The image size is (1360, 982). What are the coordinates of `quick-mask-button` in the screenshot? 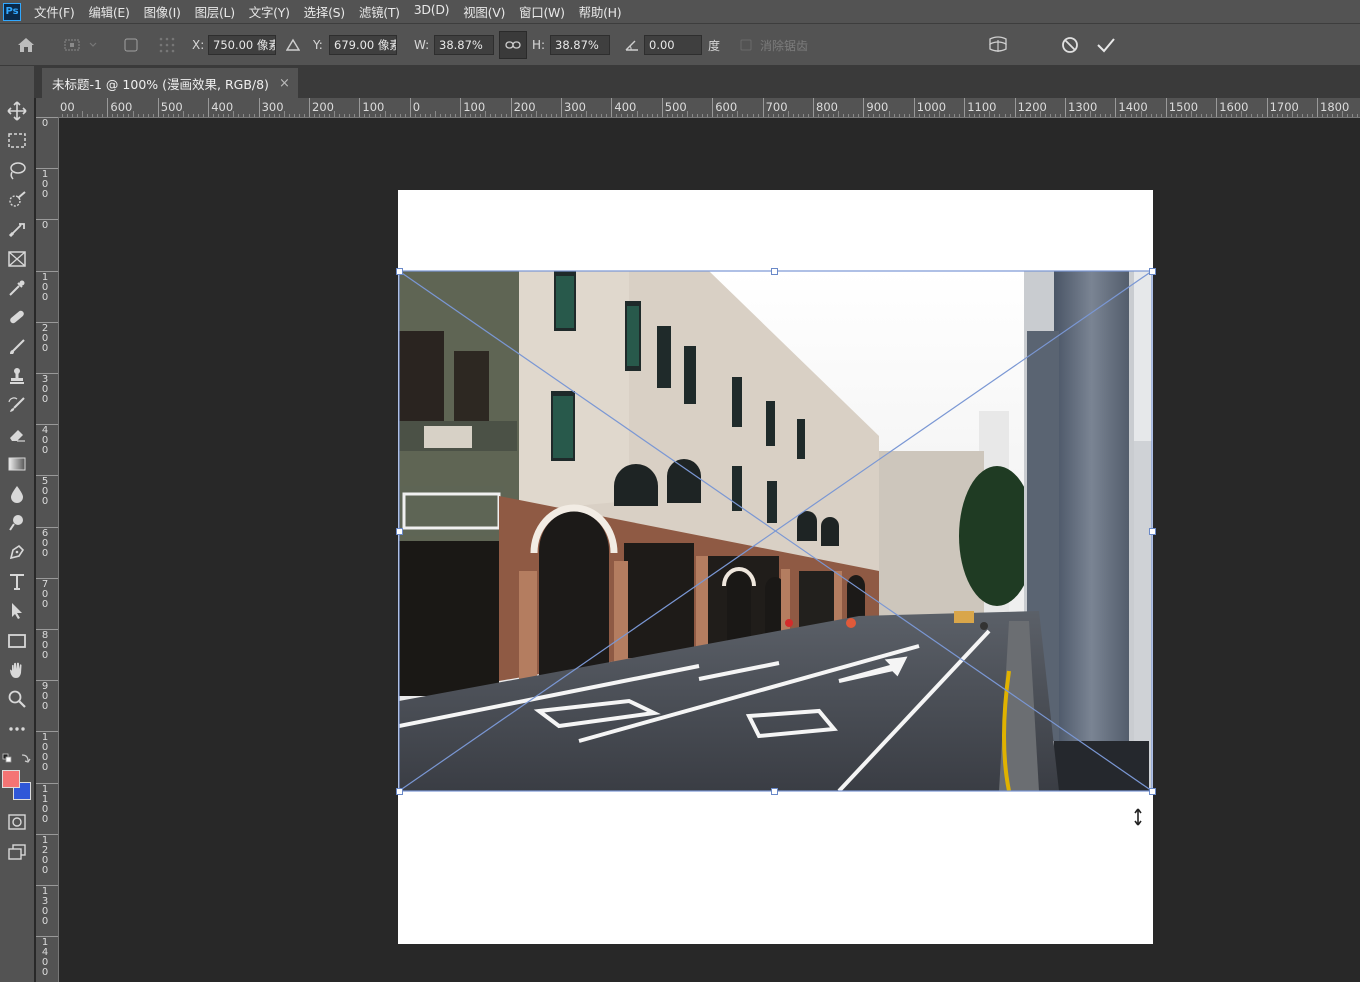 It's located at (17, 822).